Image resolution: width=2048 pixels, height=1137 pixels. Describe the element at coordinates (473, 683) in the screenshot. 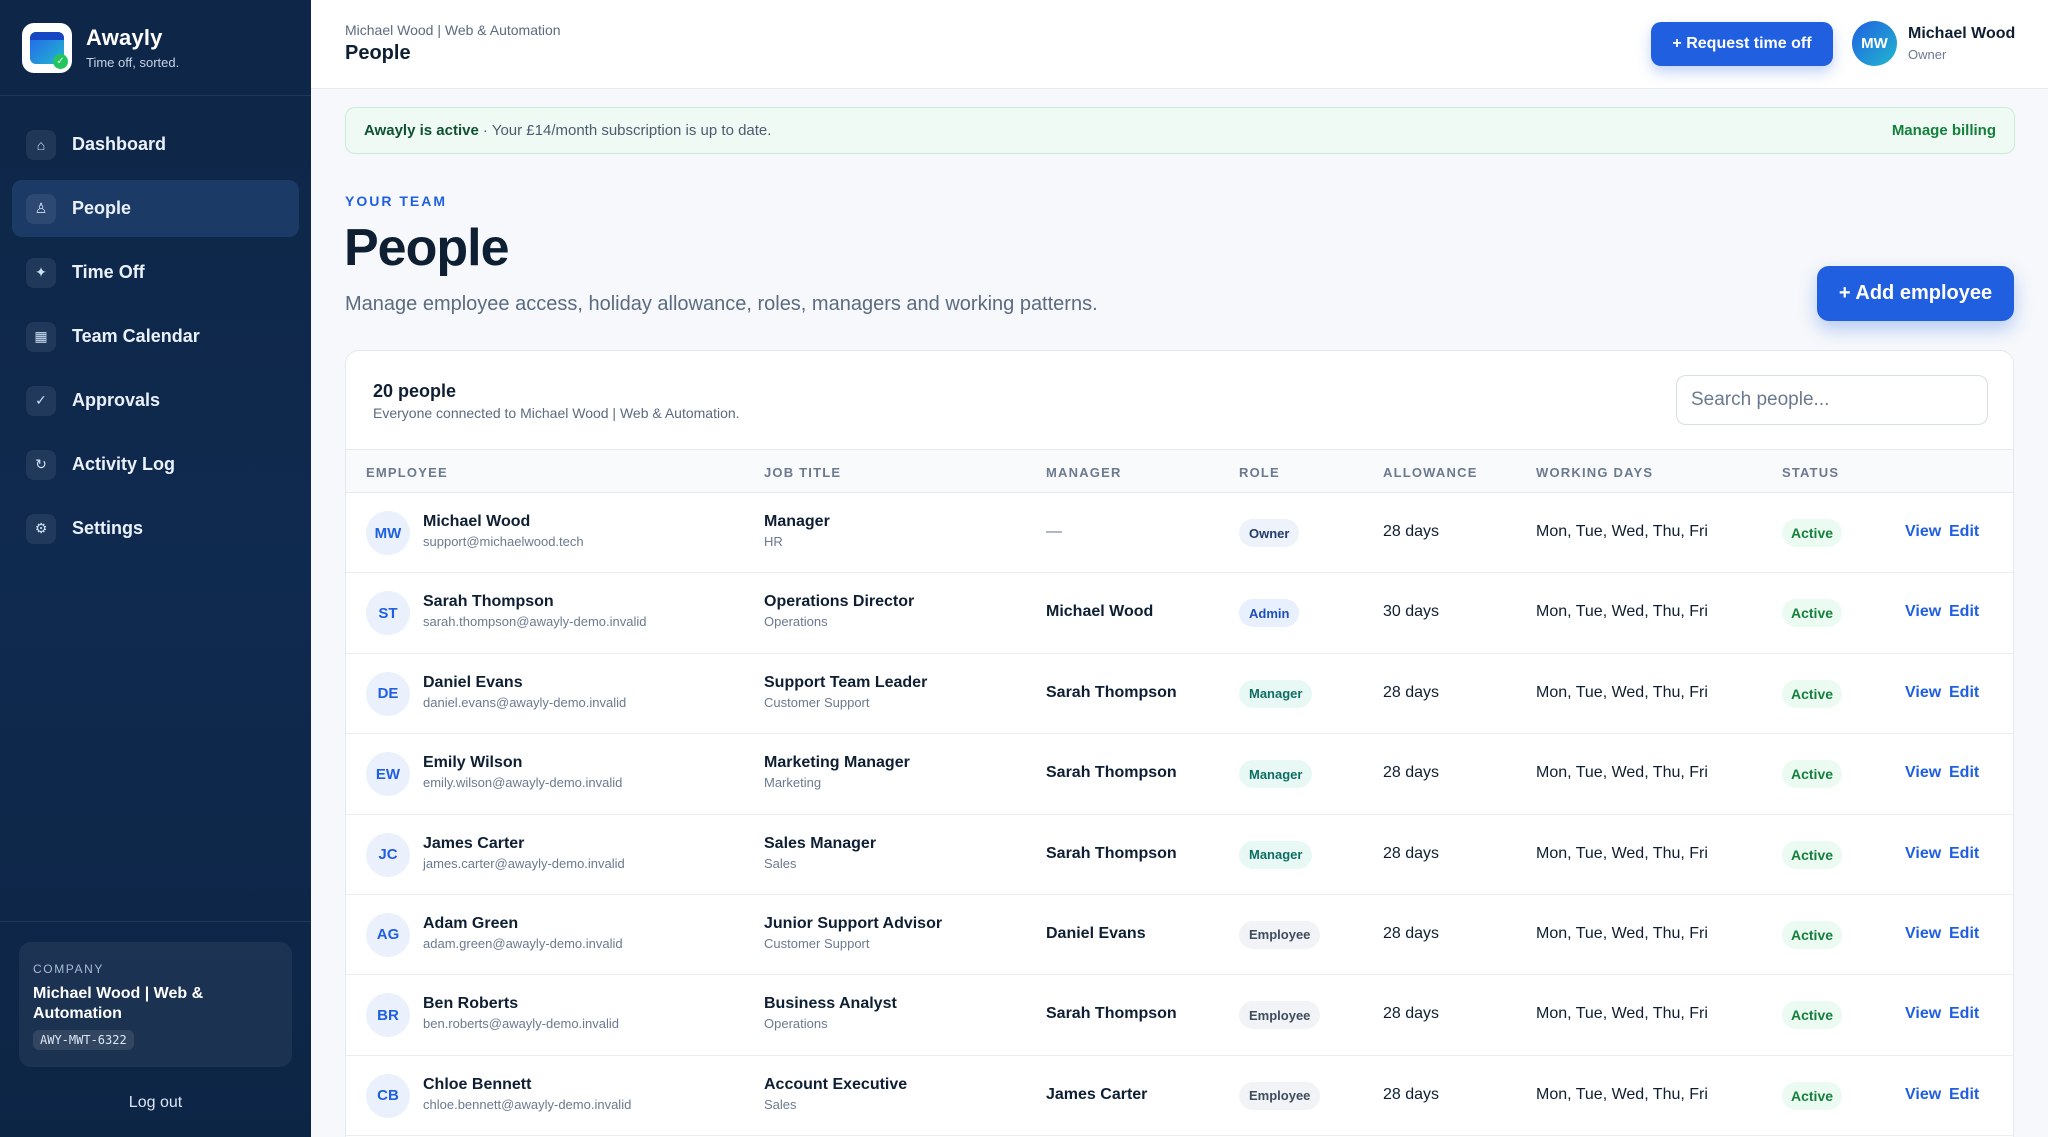

I see `employee-name: Daniel Evans` at that location.